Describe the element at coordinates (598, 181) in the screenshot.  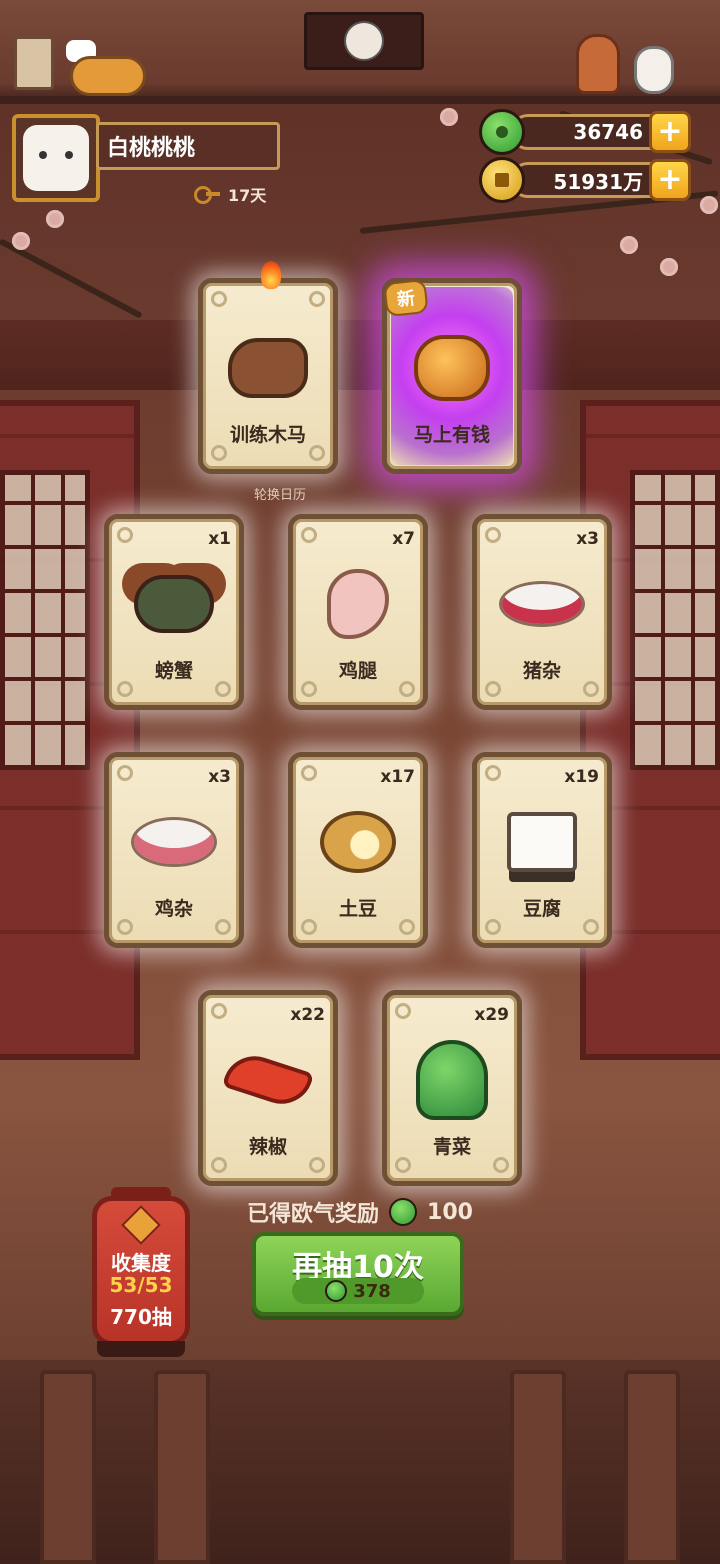
I see `coin-amount: 51931万` at that location.